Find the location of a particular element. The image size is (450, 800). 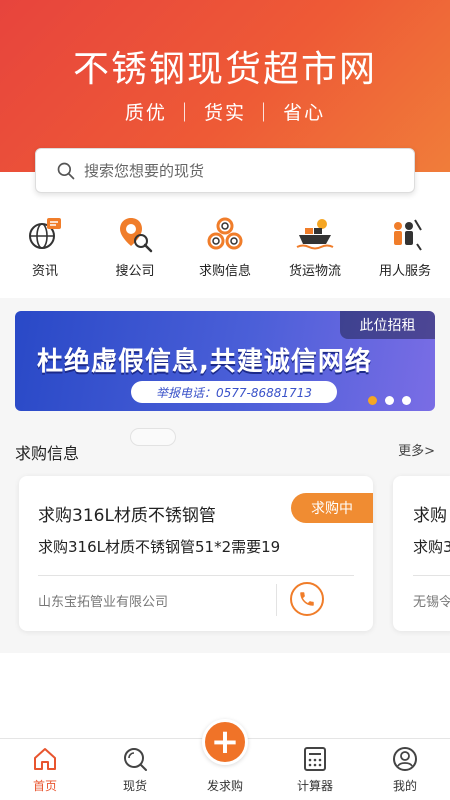

user-icon is located at coordinates (405, 759).